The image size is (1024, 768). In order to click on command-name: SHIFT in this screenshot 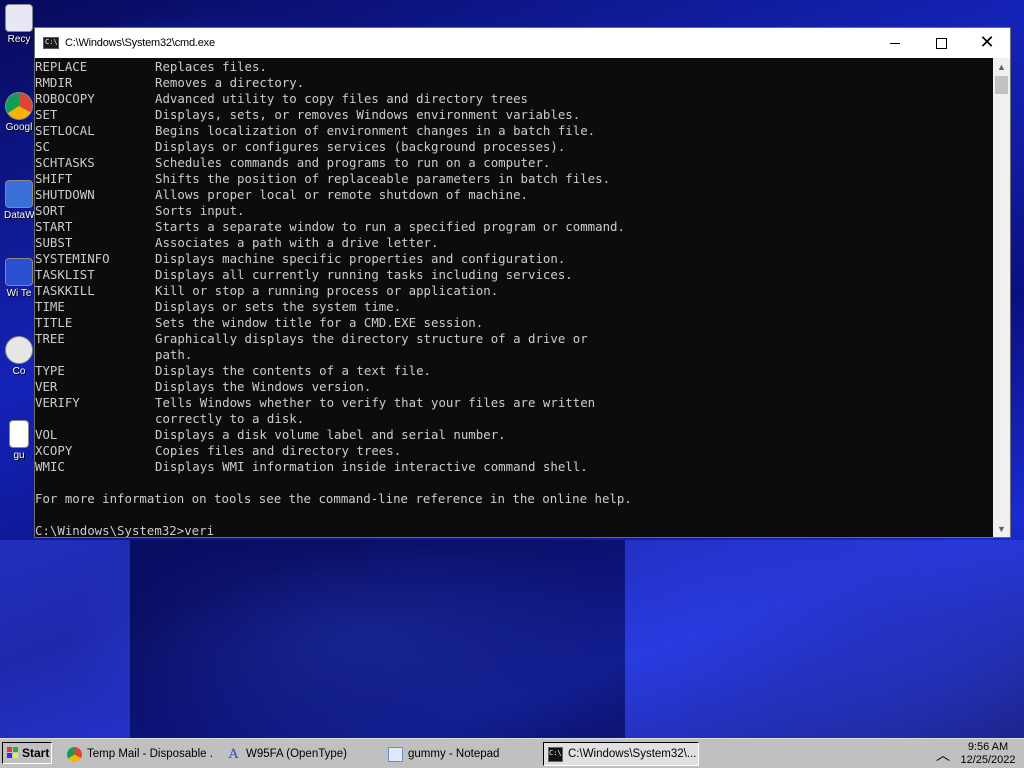, I will do `click(54, 178)`.